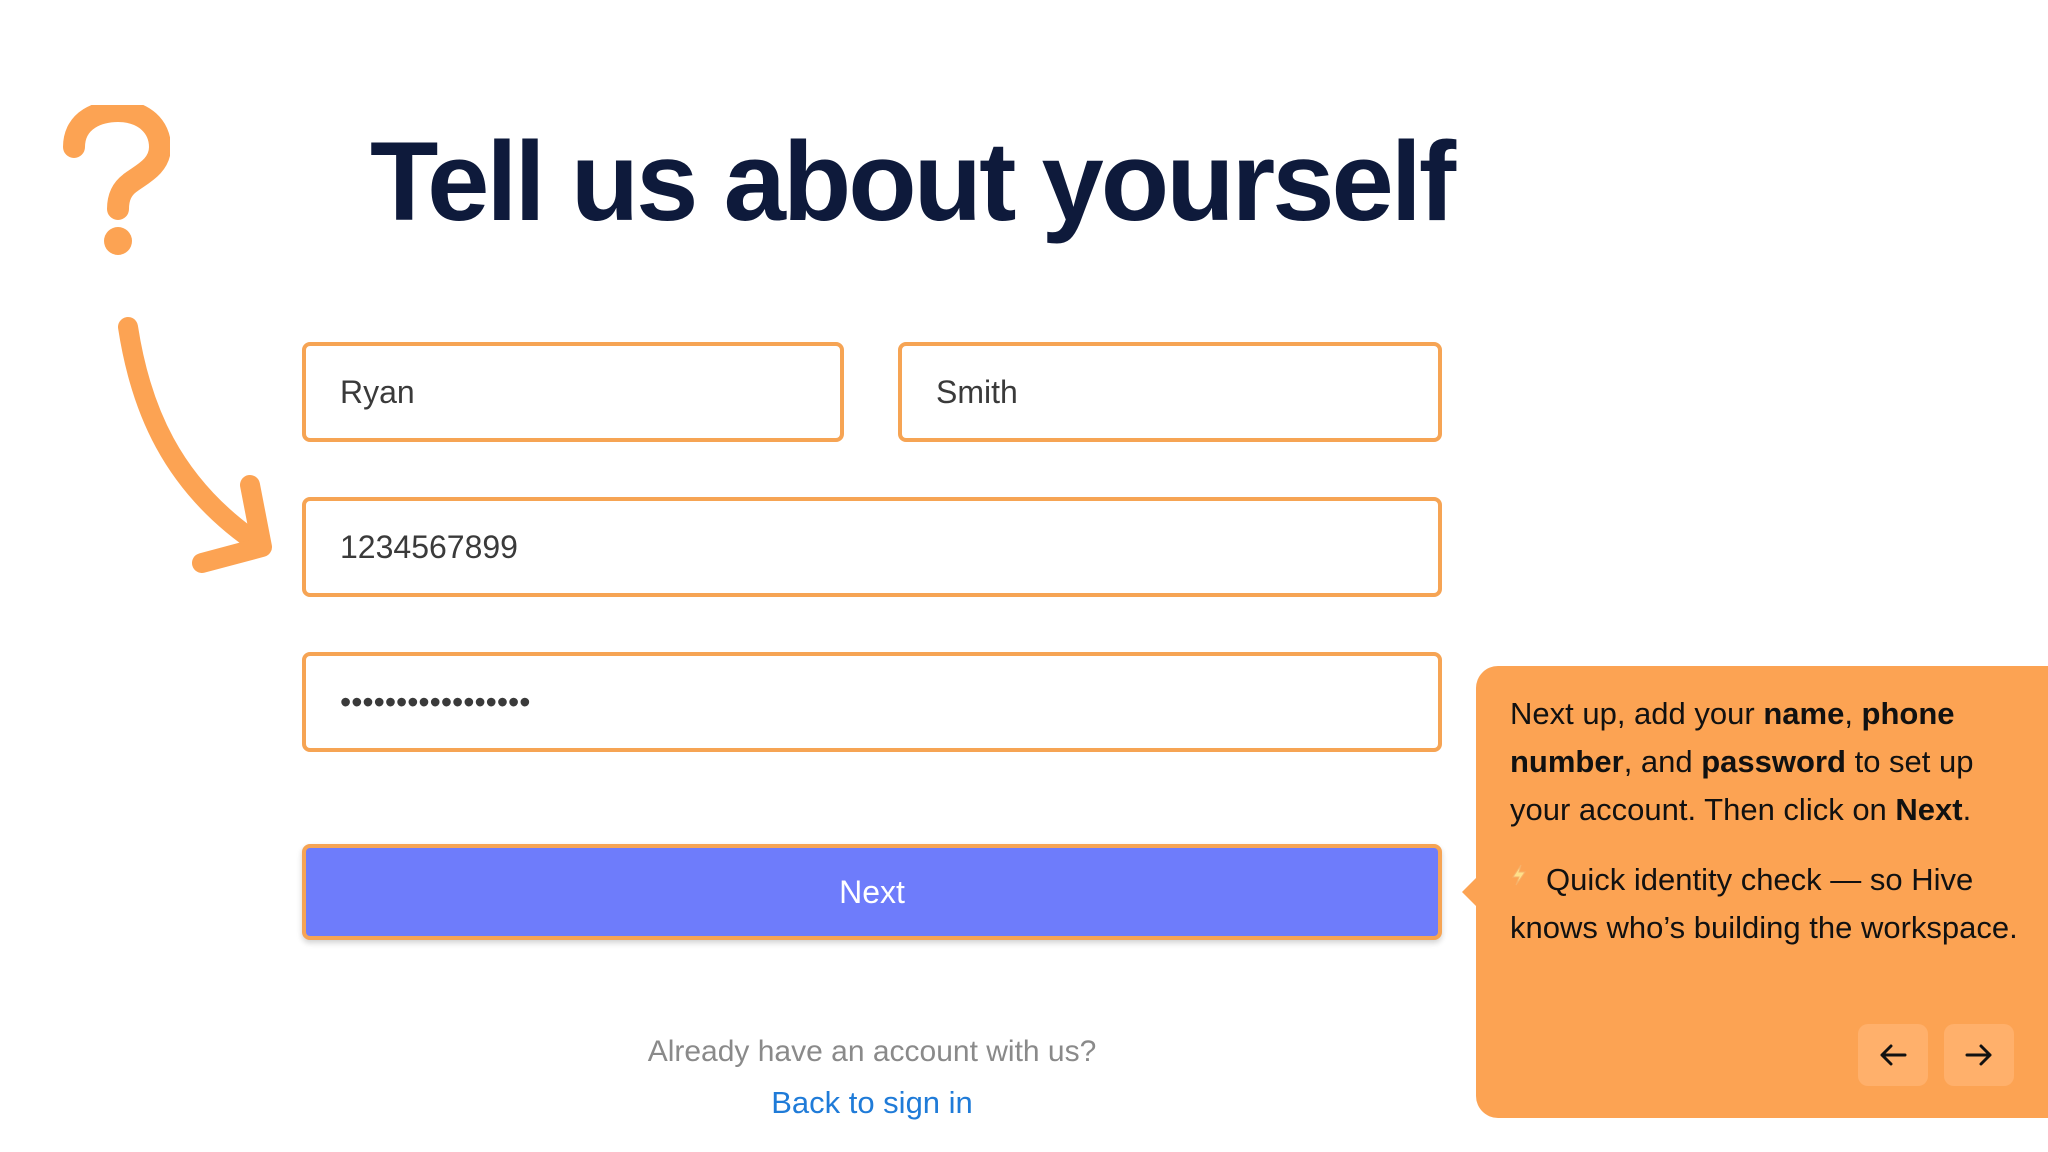 The image size is (2048, 1152). What do you see at coordinates (116, 180) in the screenshot?
I see `question-mark-icon` at bounding box center [116, 180].